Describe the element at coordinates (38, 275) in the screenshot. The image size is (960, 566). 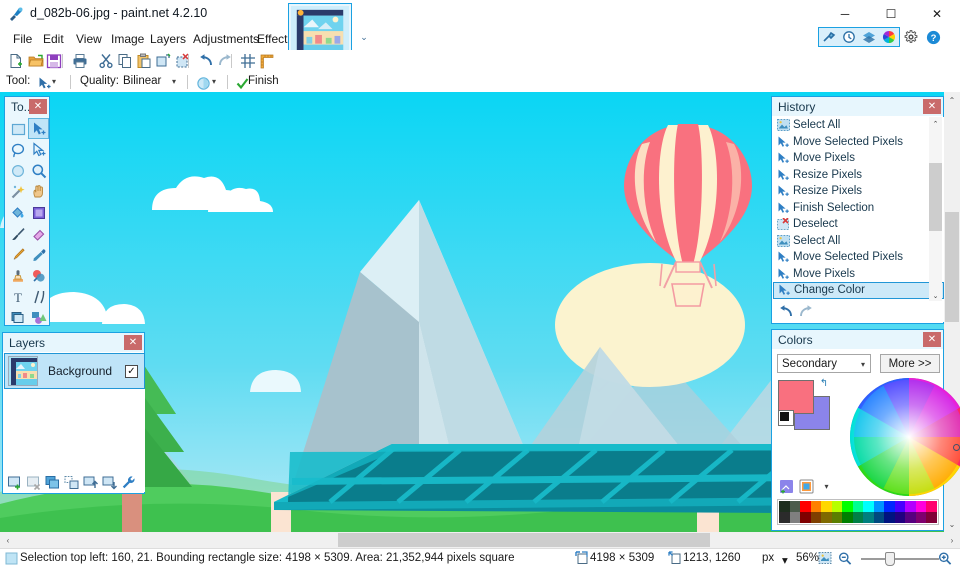
I see `tool-recolor` at that location.